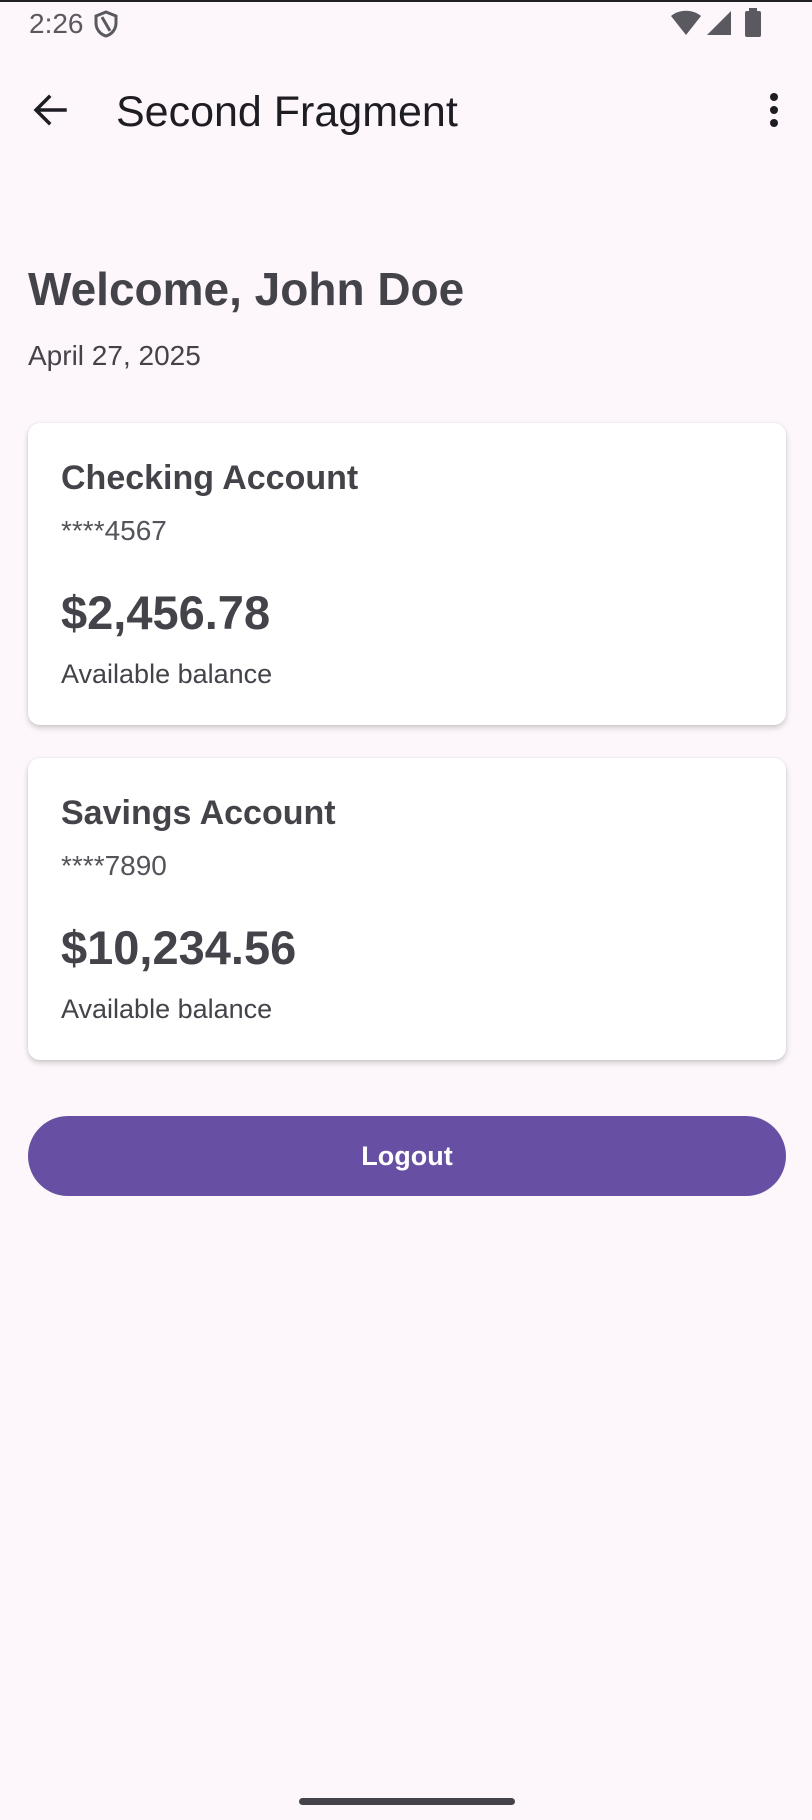 This screenshot has width=812, height=1820. Describe the element at coordinates (56, 23) in the screenshot. I see `status-time: 2:26` at that location.